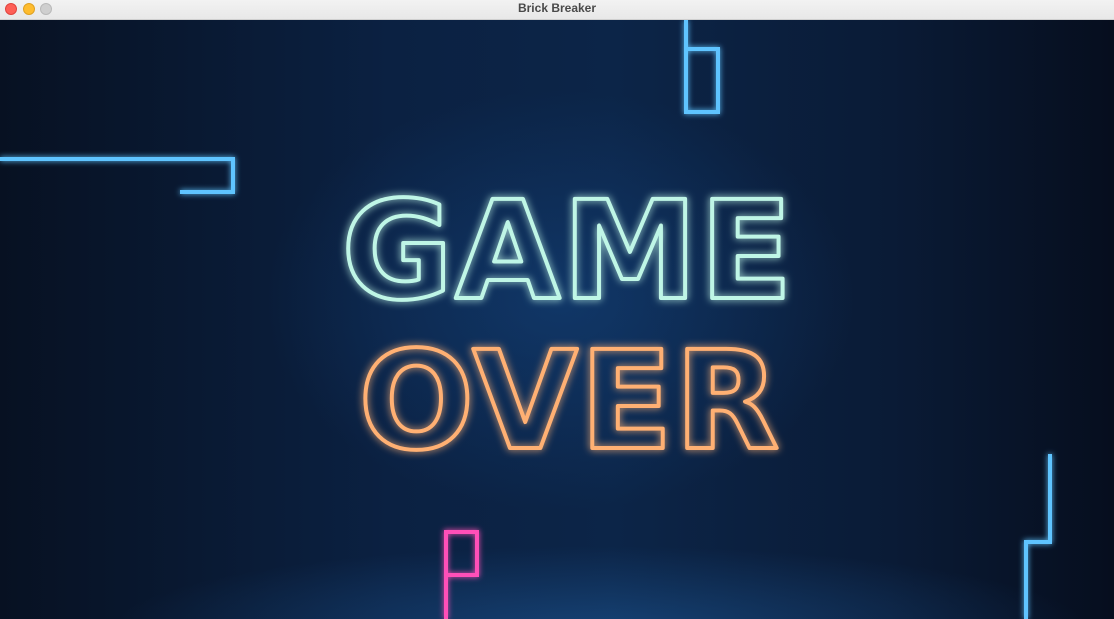  I want to click on neon-brick-right, so click(1038, 536).